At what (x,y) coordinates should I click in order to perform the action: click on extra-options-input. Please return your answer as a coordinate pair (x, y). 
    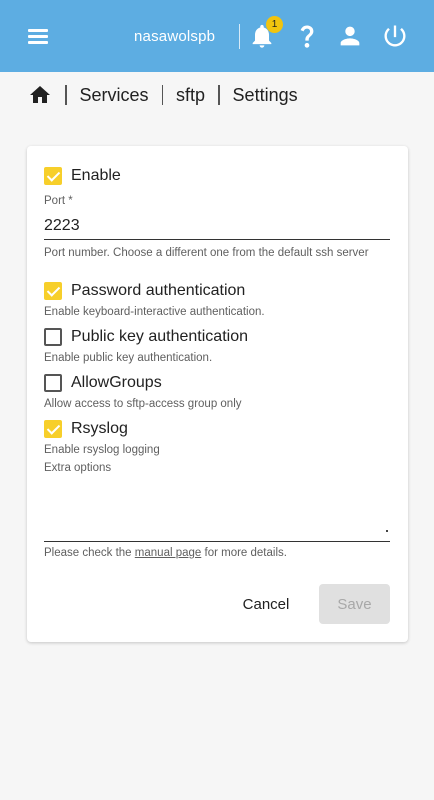
    Looking at the image, I should click on (217, 513).